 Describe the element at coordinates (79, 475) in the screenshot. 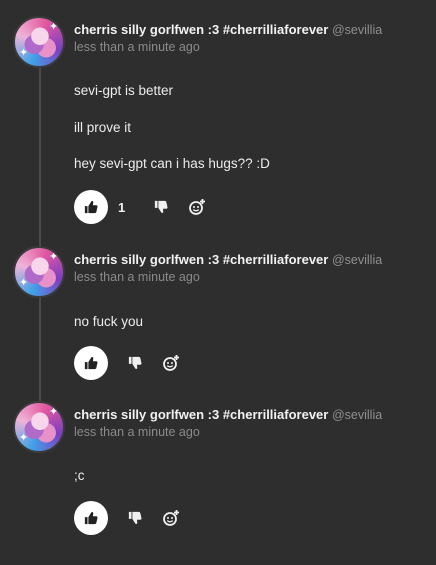

I see `post-text-line: ;c` at that location.